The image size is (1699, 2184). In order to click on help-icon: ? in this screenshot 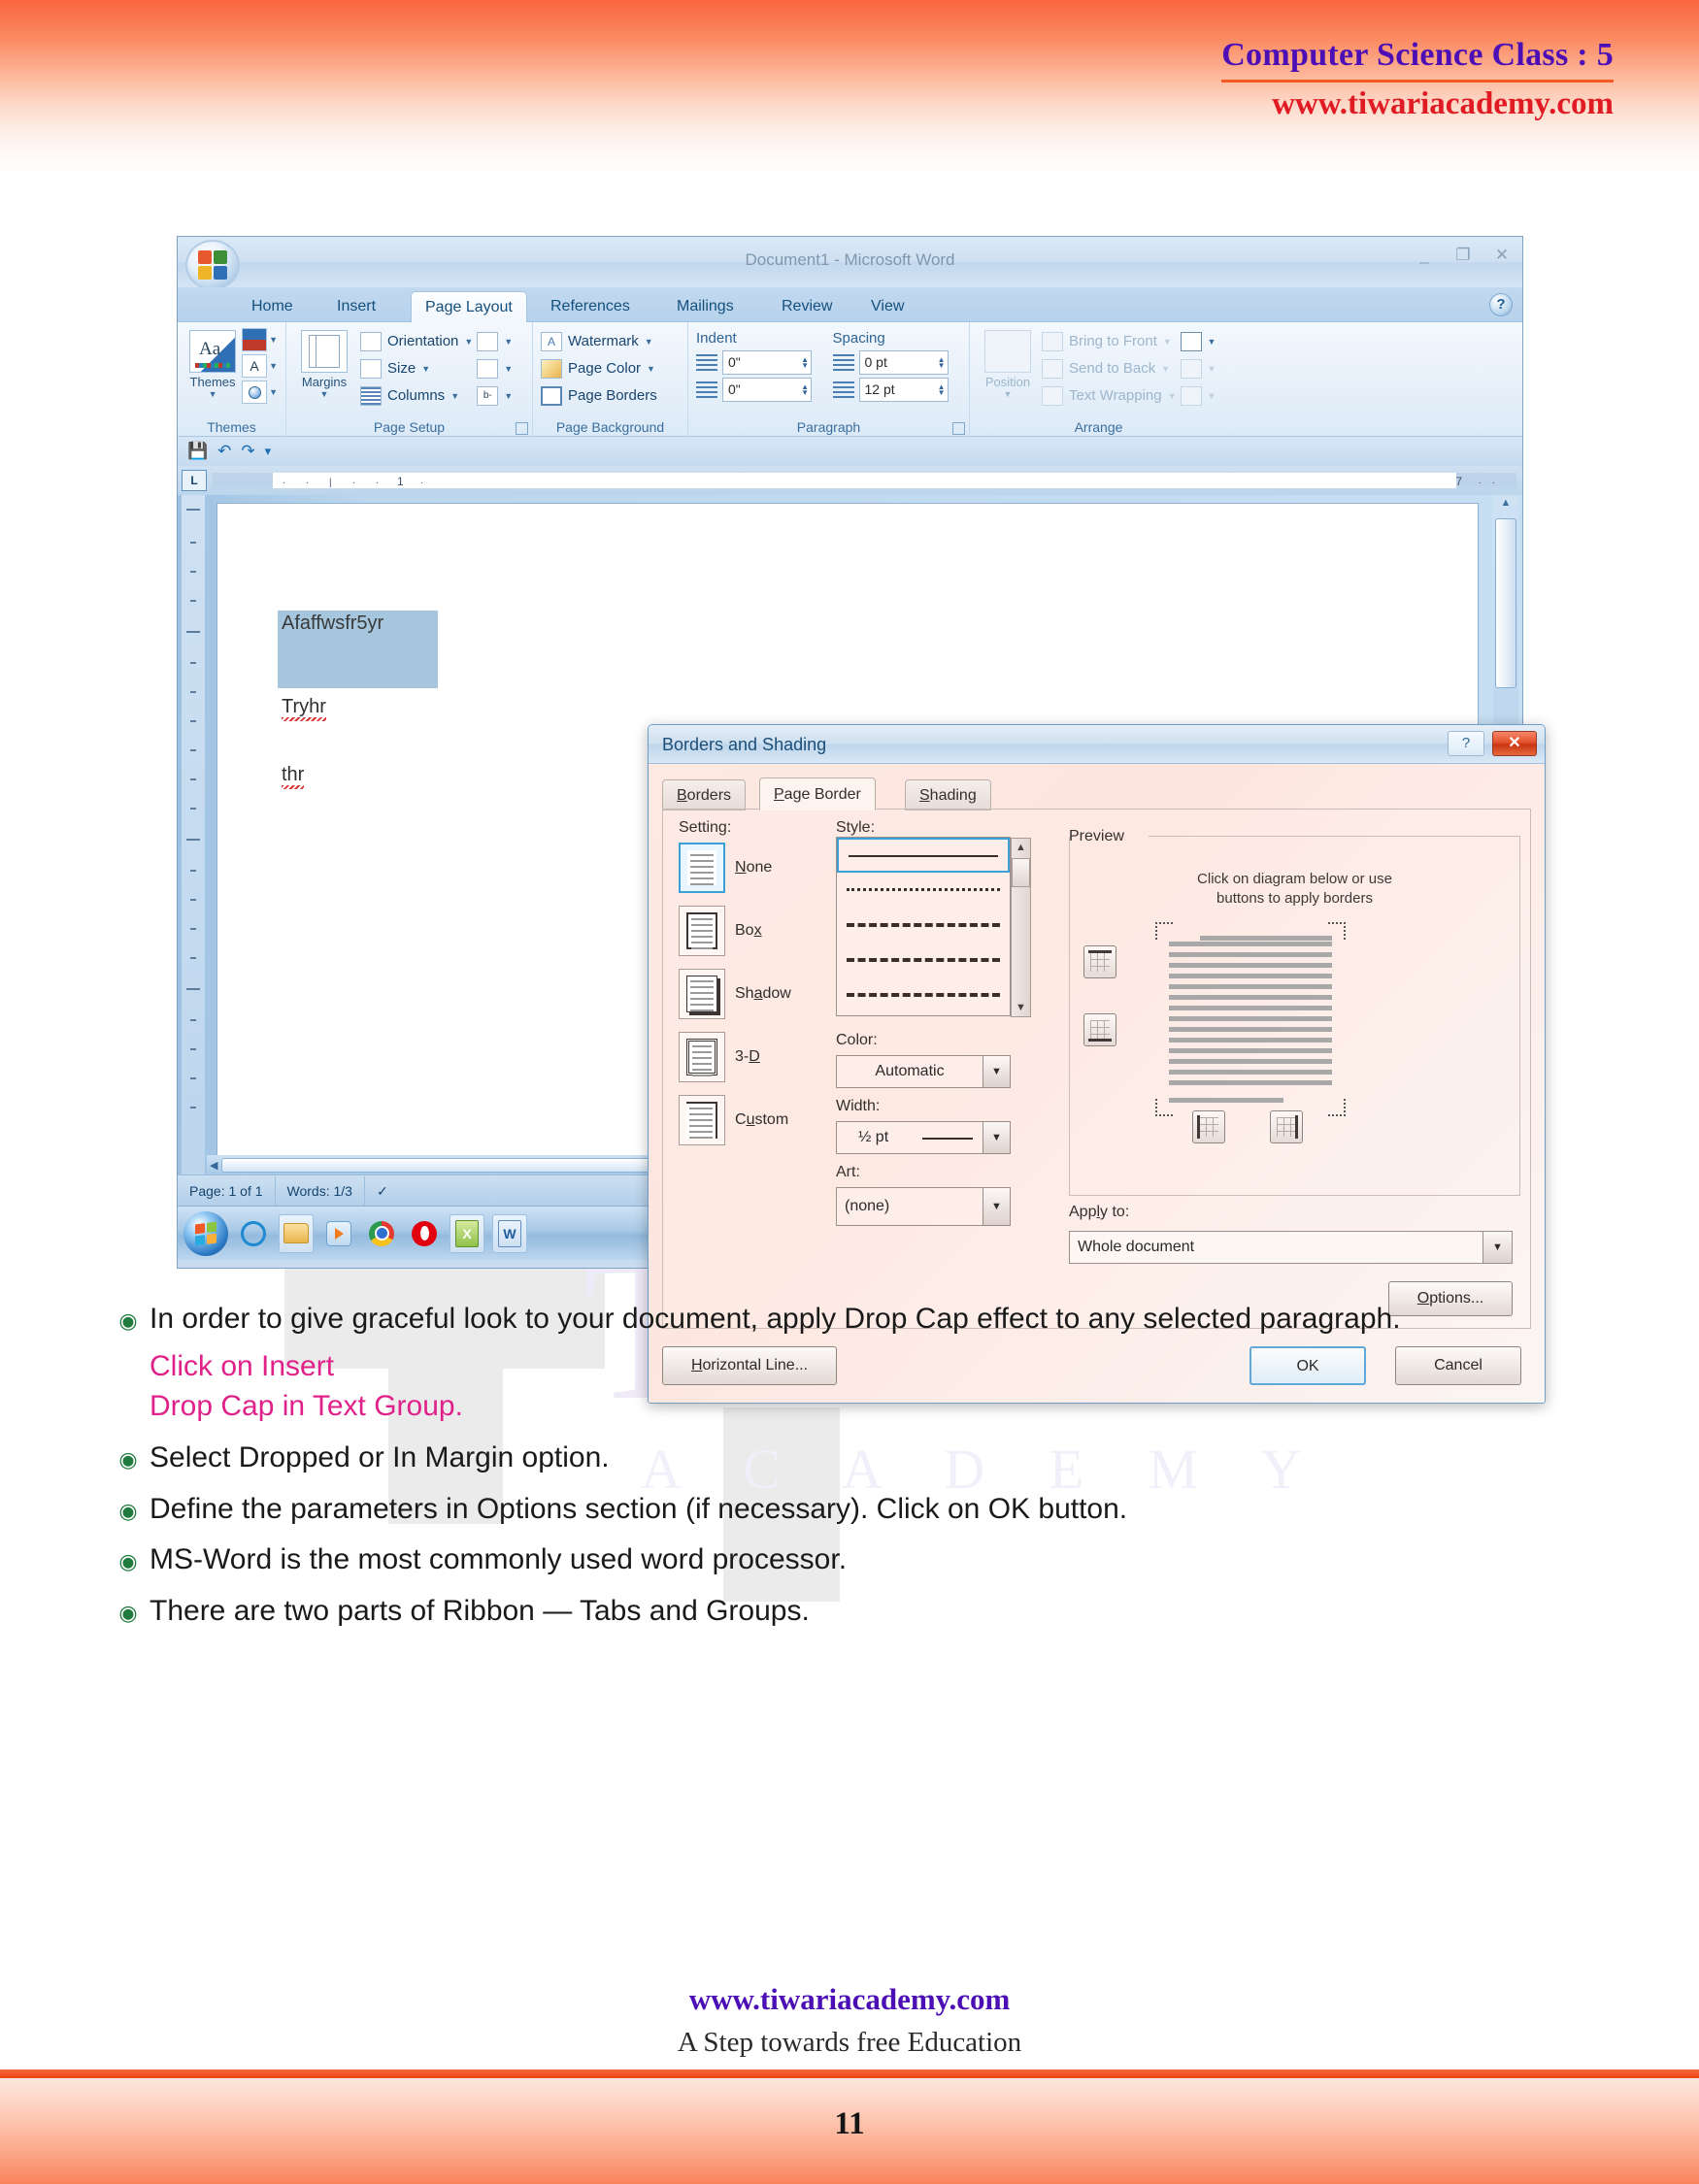, I will do `click(1501, 304)`.